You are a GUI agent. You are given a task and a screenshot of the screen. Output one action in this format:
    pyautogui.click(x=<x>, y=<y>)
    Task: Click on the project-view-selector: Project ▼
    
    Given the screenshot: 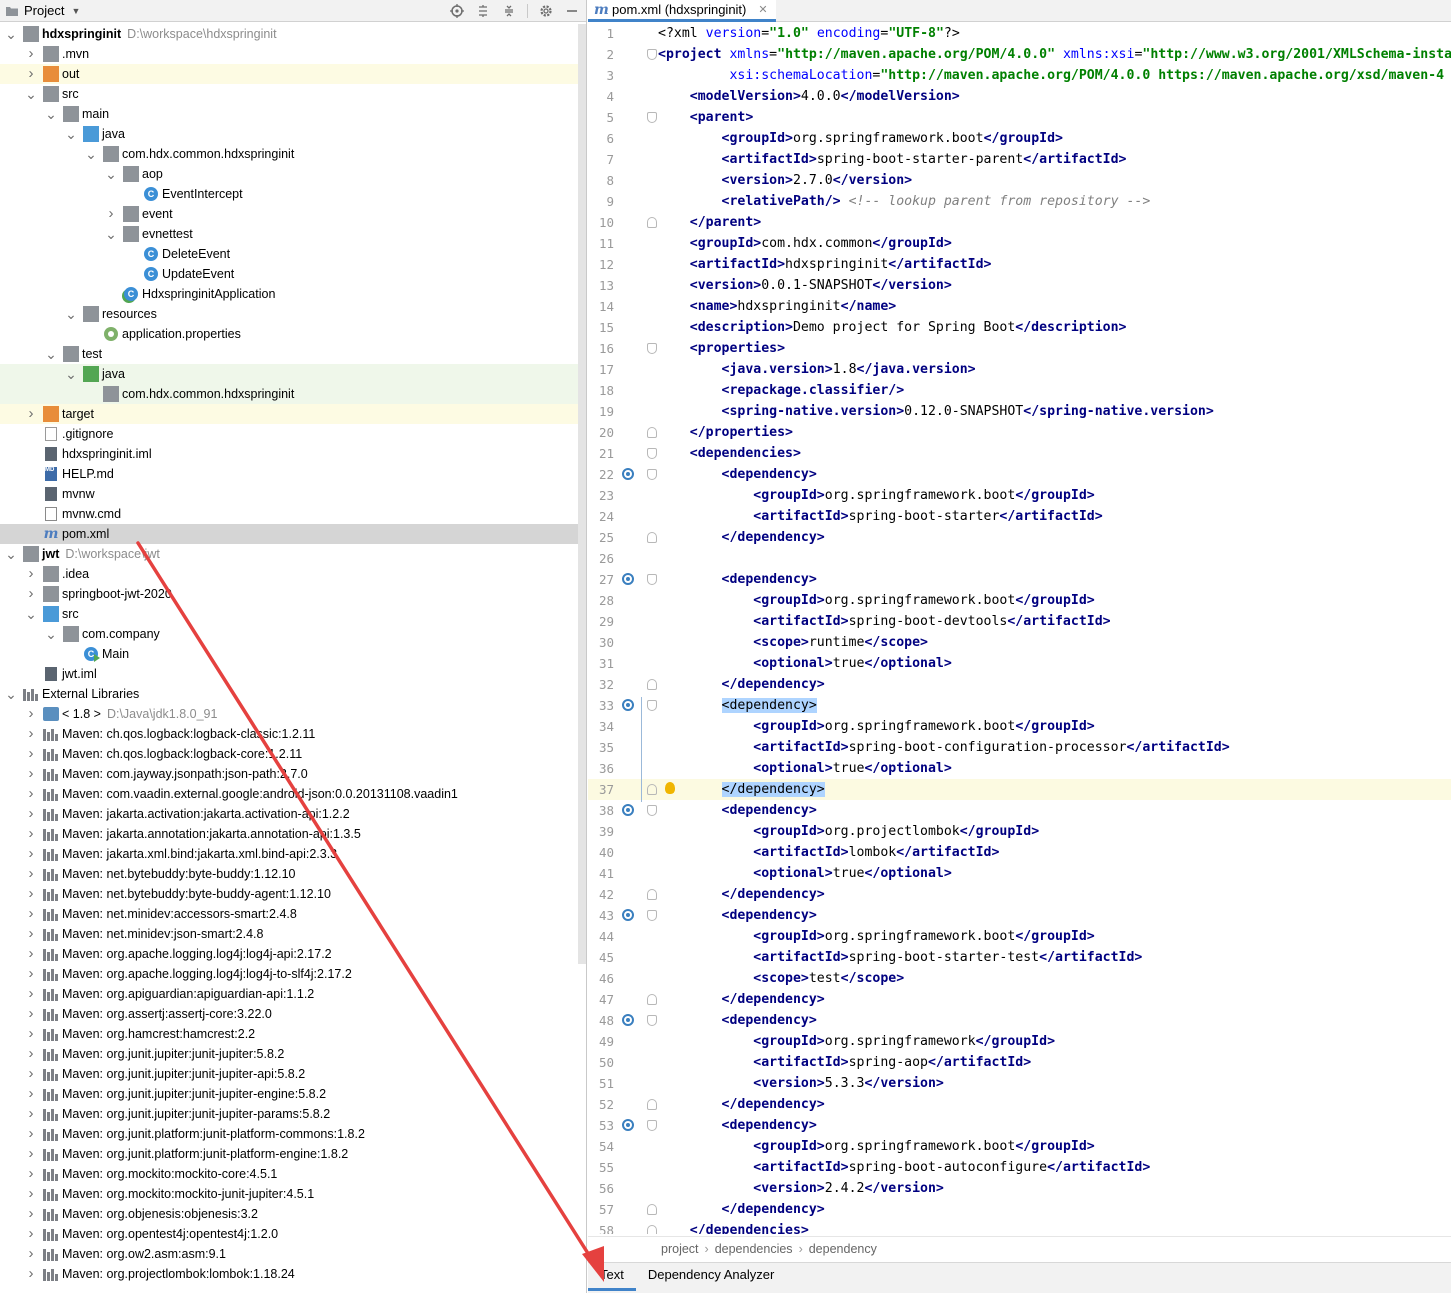 What is the action you would take?
    pyautogui.click(x=42, y=11)
    